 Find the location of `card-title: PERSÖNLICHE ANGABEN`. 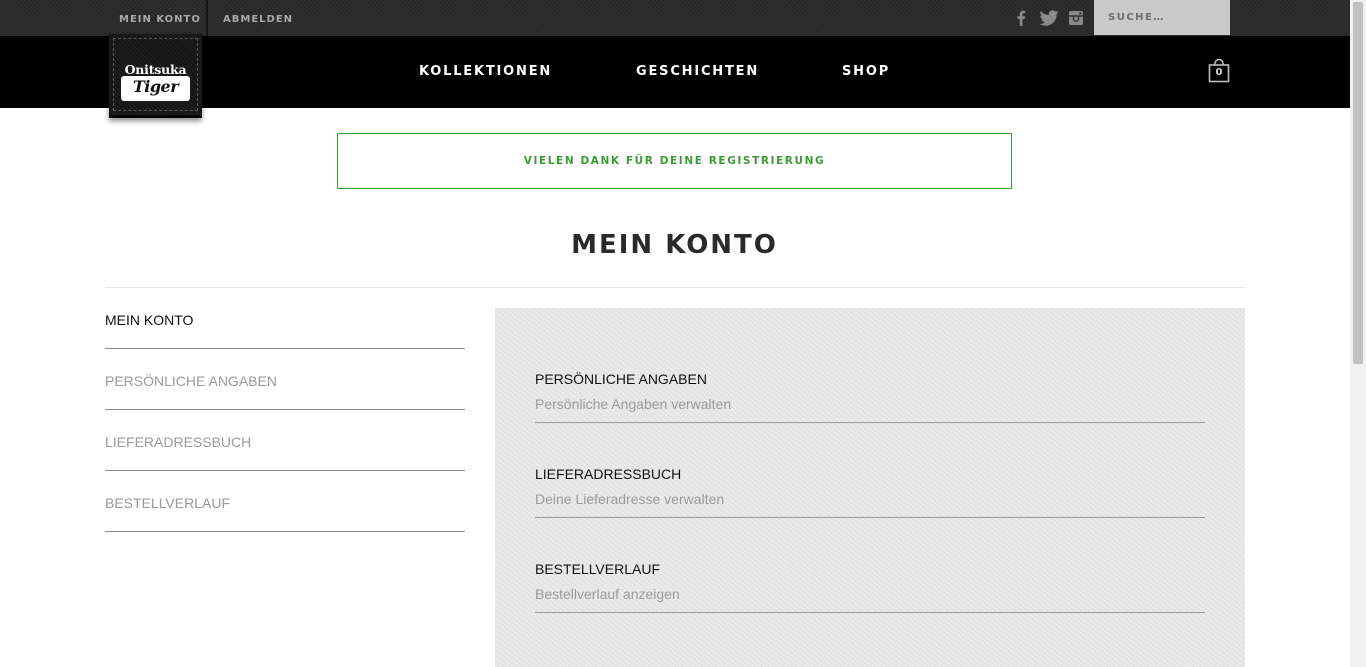

card-title: PERSÖNLICHE ANGABEN is located at coordinates (621, 379).